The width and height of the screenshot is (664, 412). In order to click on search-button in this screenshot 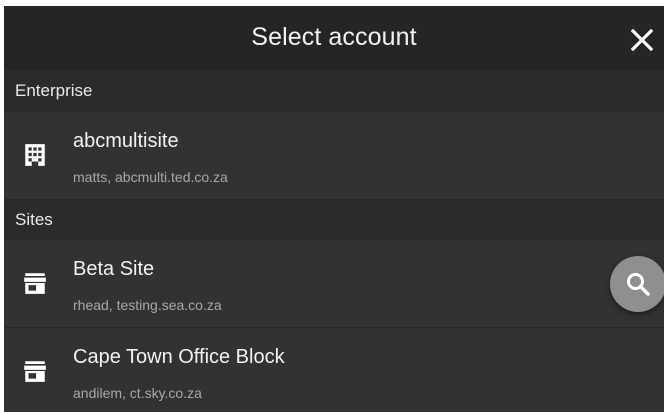, I will do `click(637, 284)`.